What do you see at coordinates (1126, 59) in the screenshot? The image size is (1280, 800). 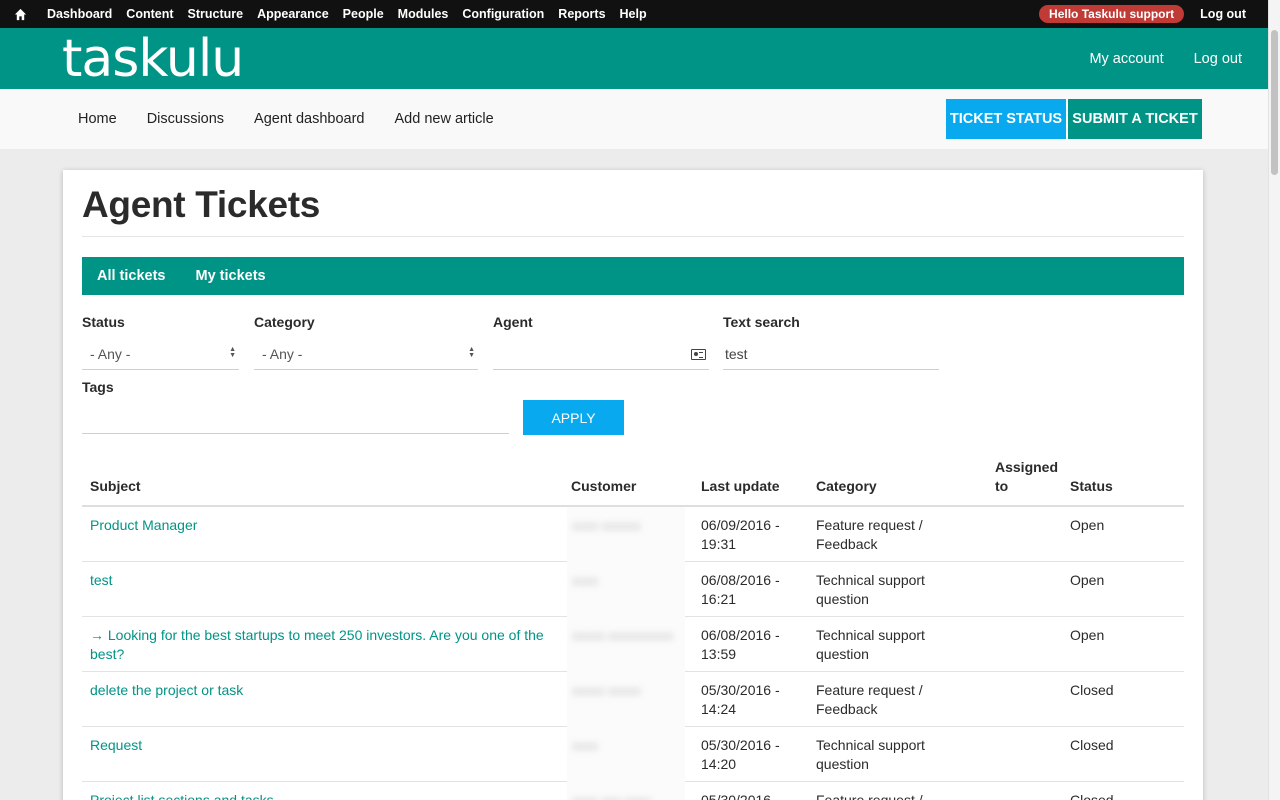 I see `my-account-link: My account` at bounding box center [1126, 59].